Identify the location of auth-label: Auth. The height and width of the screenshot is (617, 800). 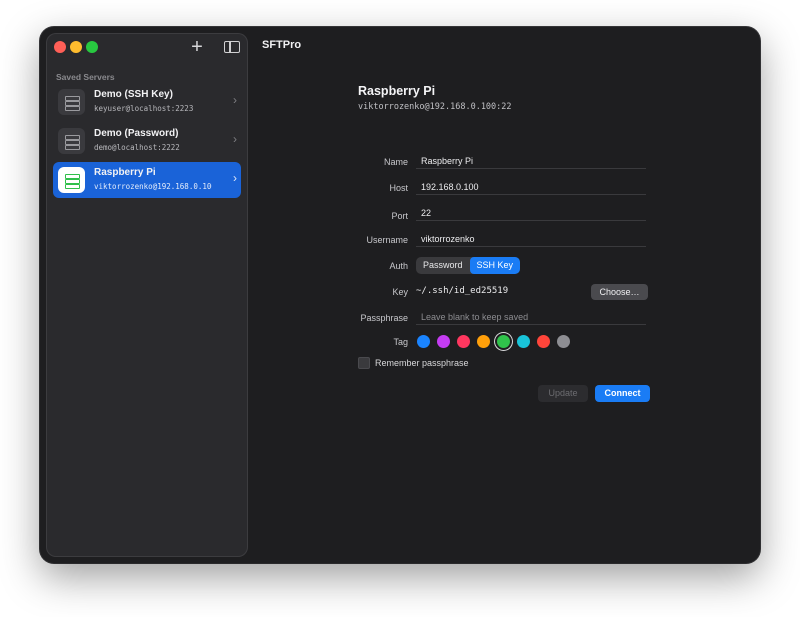
(398, 266).